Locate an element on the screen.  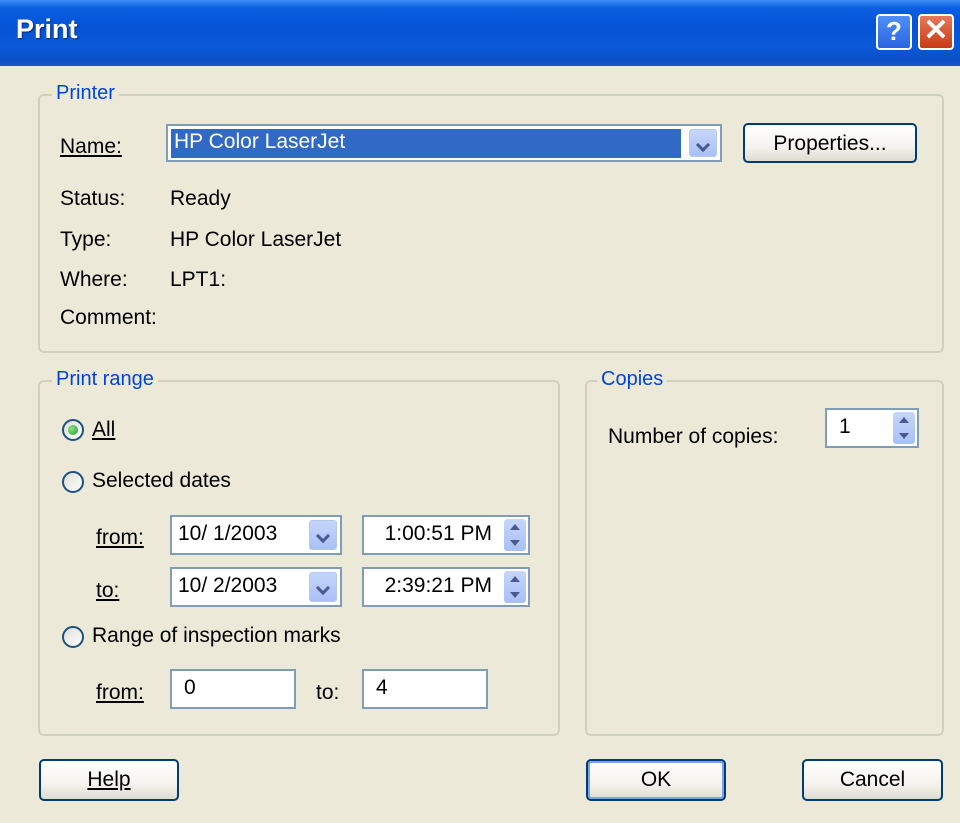
help-button: Help is located at coordinates (109, 780).